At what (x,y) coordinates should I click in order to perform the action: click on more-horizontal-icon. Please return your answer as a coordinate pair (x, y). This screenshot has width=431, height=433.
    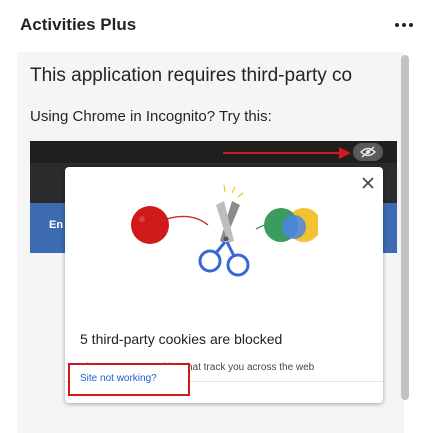
    Looking at the image, I should click on (397, 25).